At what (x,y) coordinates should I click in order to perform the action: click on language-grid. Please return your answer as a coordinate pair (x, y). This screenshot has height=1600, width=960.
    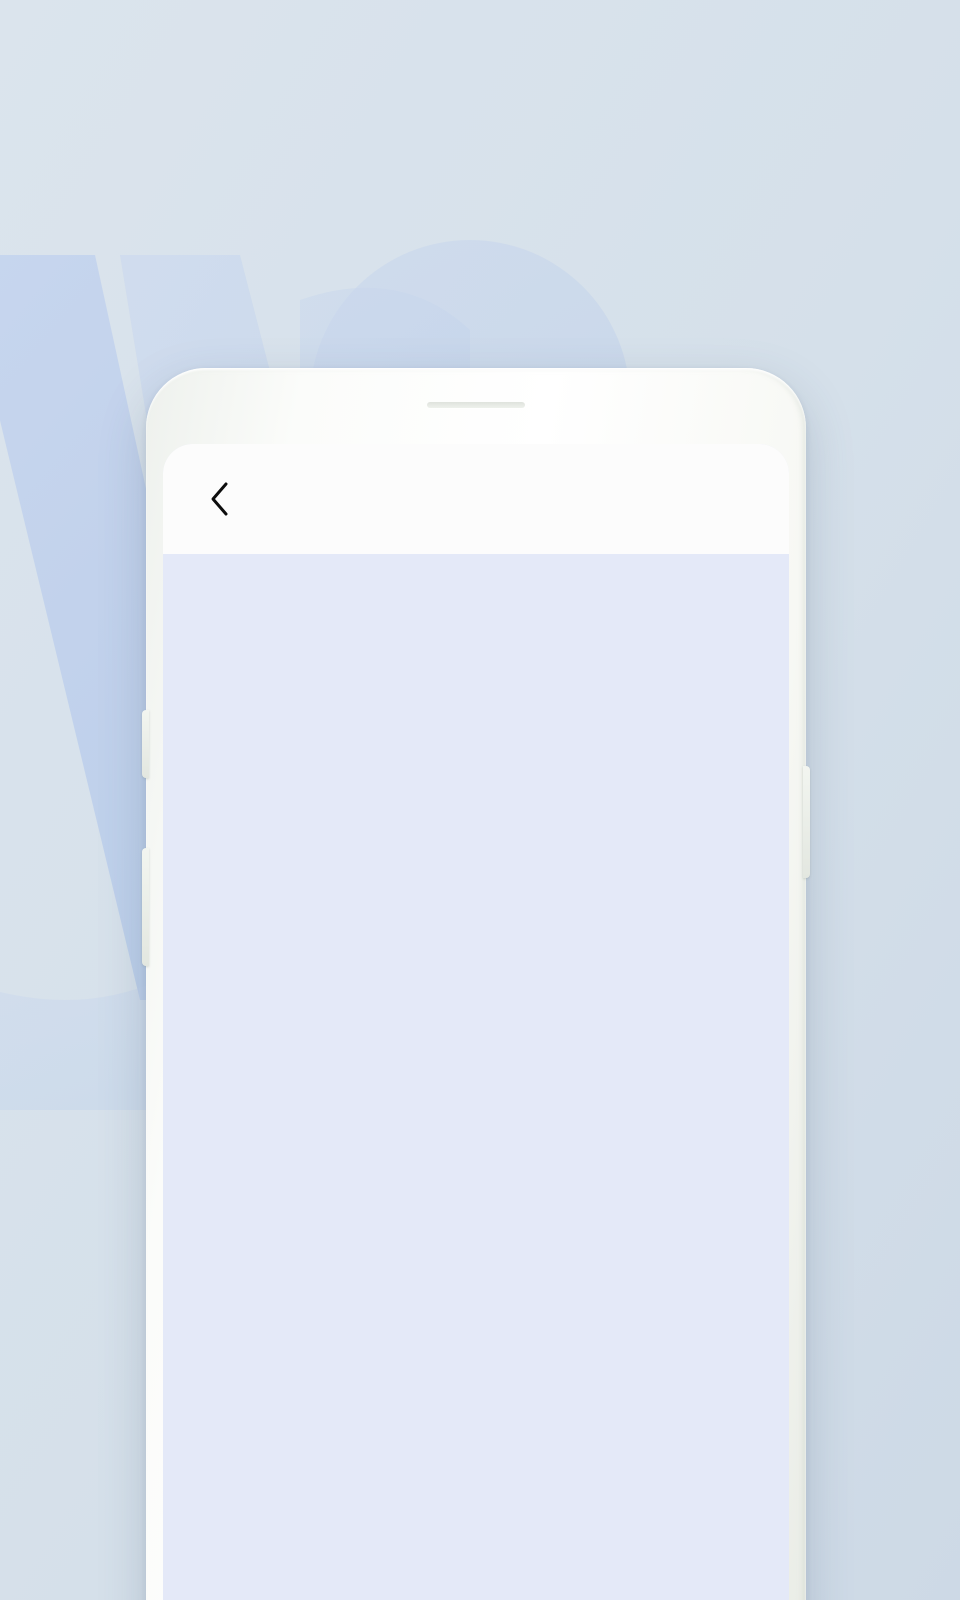
    Looking at the image, I should click on (476, 565).